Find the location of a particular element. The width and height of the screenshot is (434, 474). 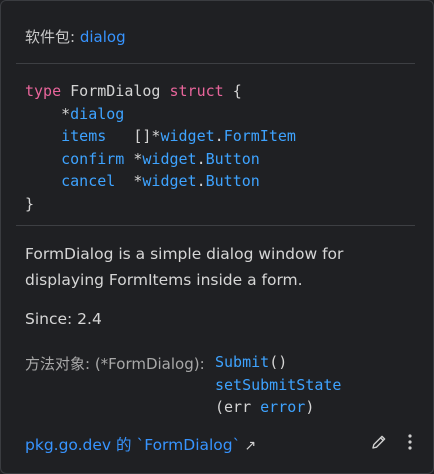

divider-top is located at coordinates (215, 63).